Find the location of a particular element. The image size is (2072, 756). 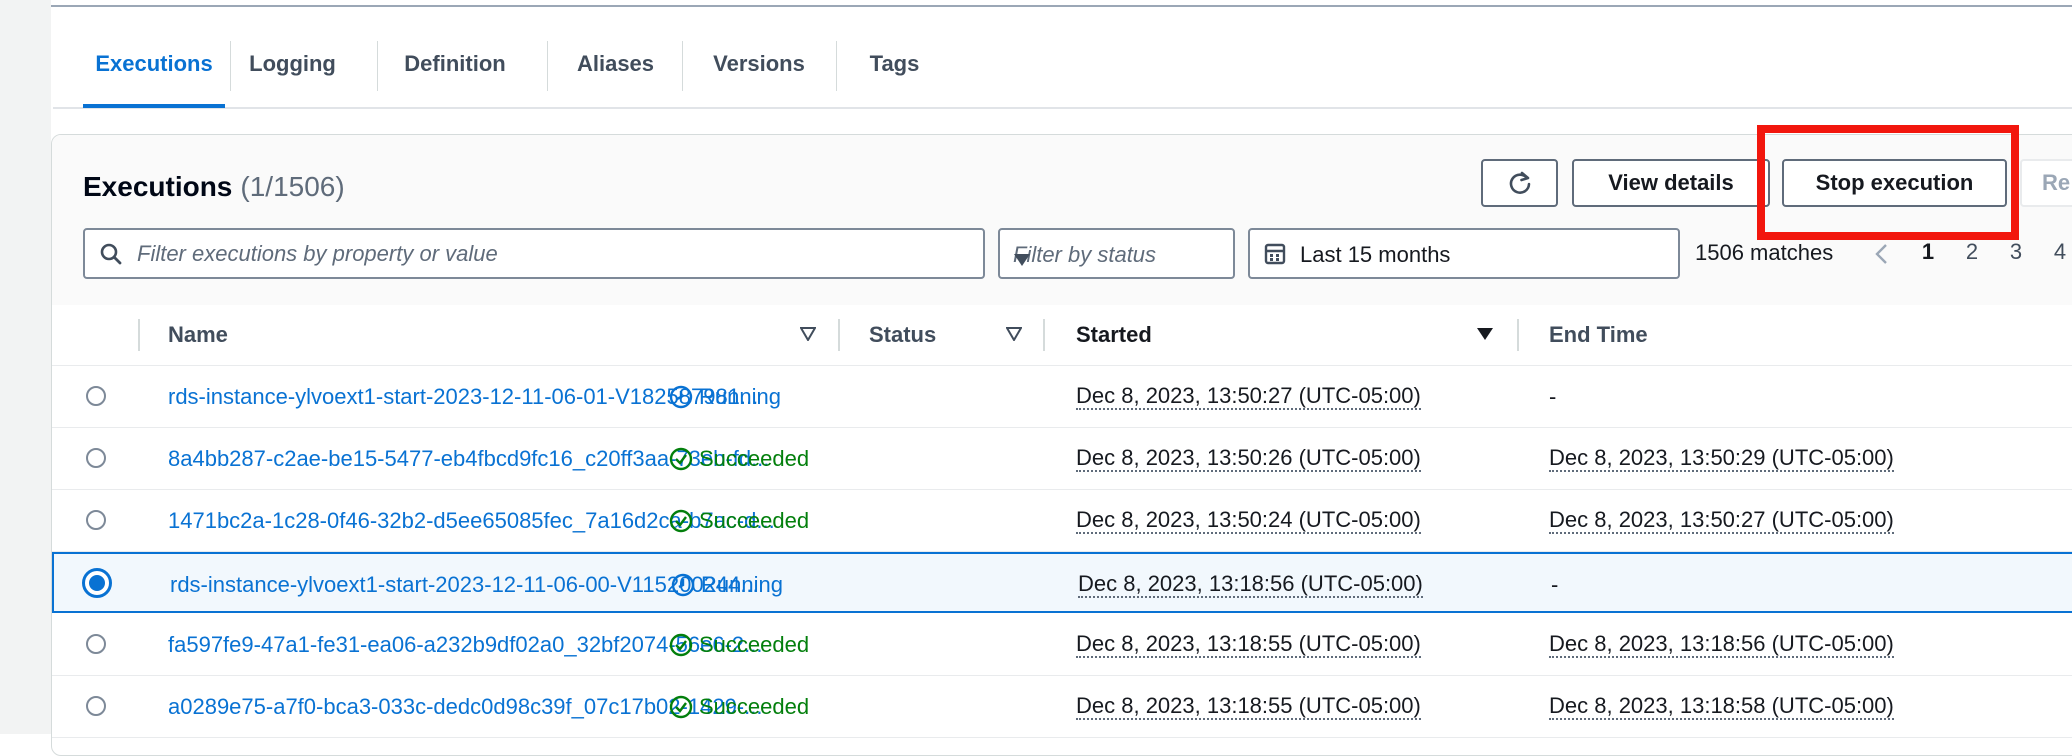

column-started-header: Started is located at coordinates (1114, 335).